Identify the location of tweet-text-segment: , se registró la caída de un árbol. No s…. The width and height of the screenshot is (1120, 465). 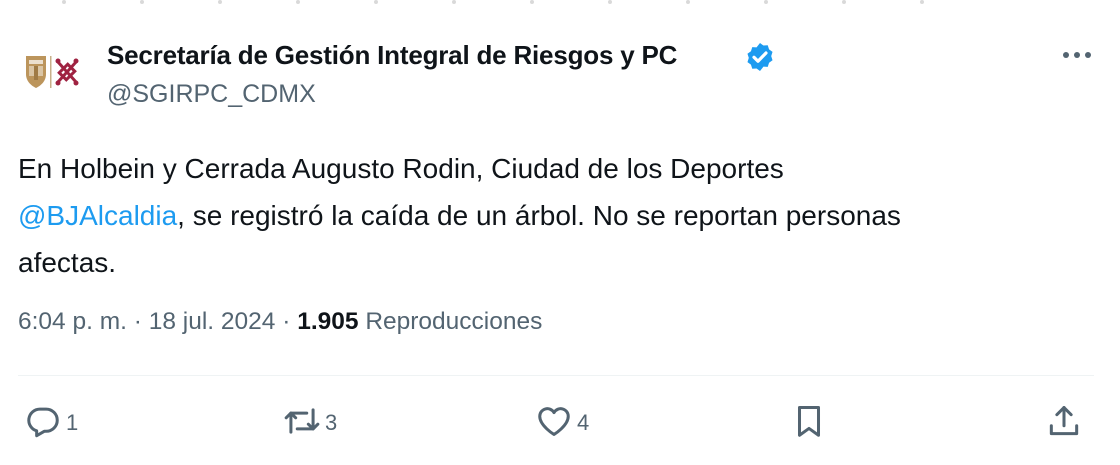
(539, 215).